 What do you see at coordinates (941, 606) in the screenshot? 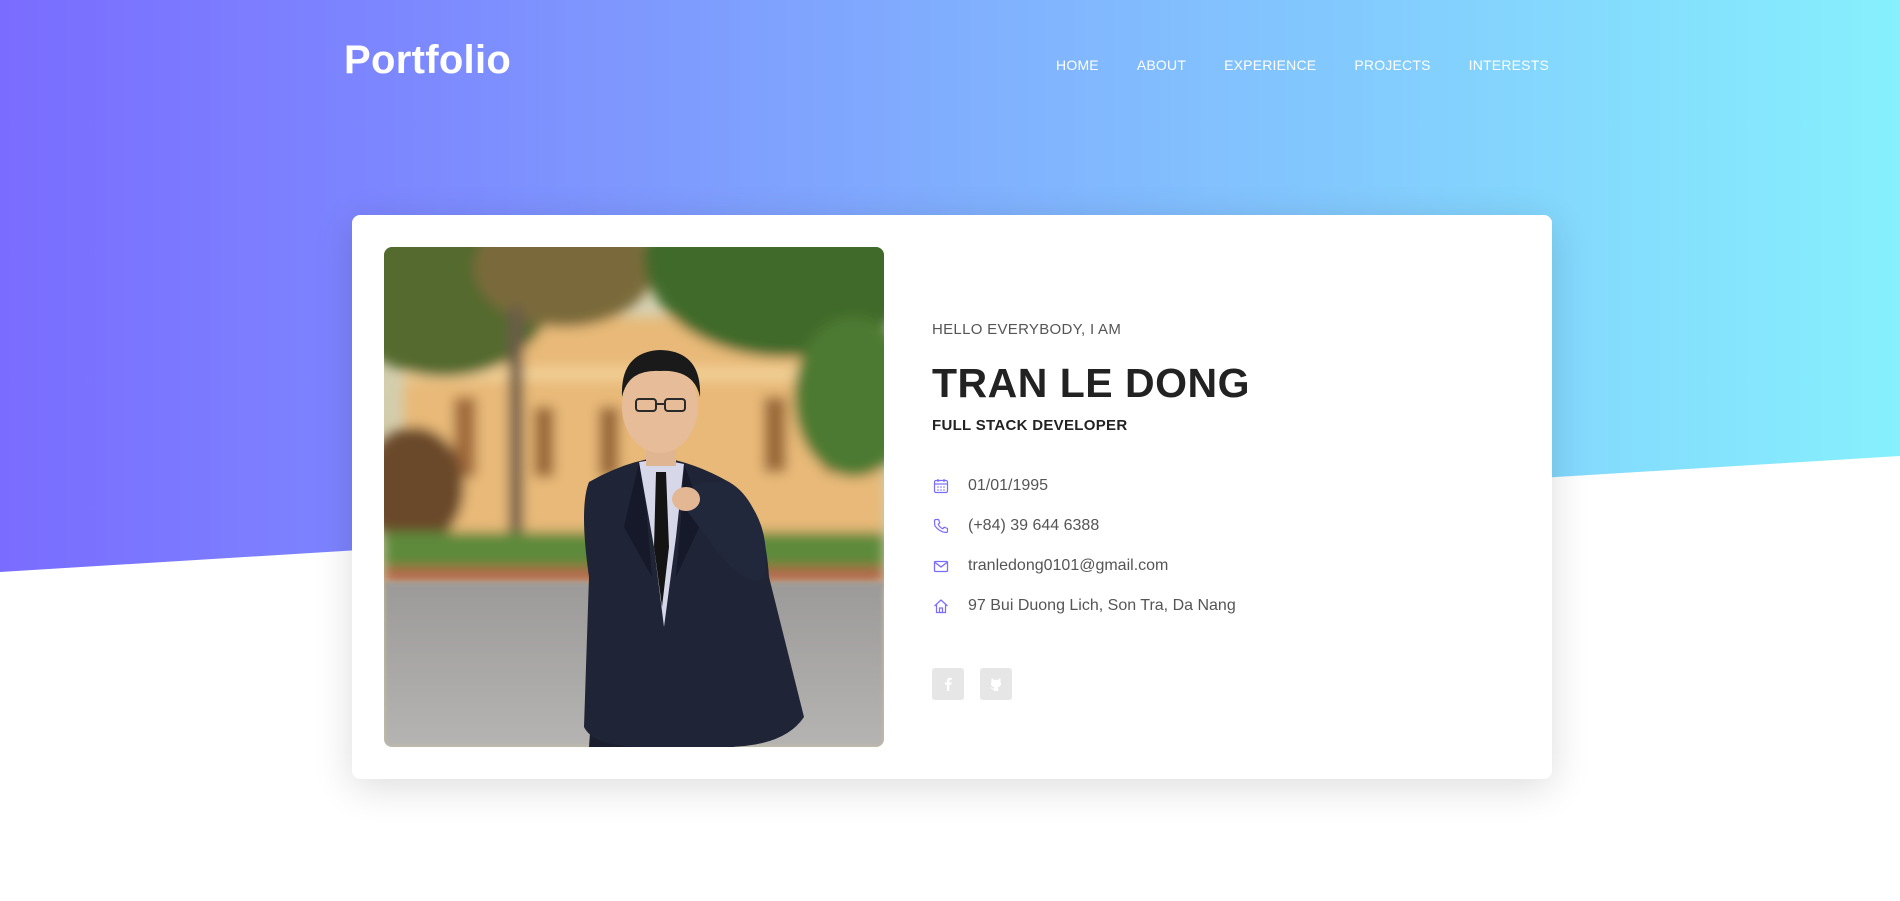
I see `home-icon` at bounding box center [941, 606].